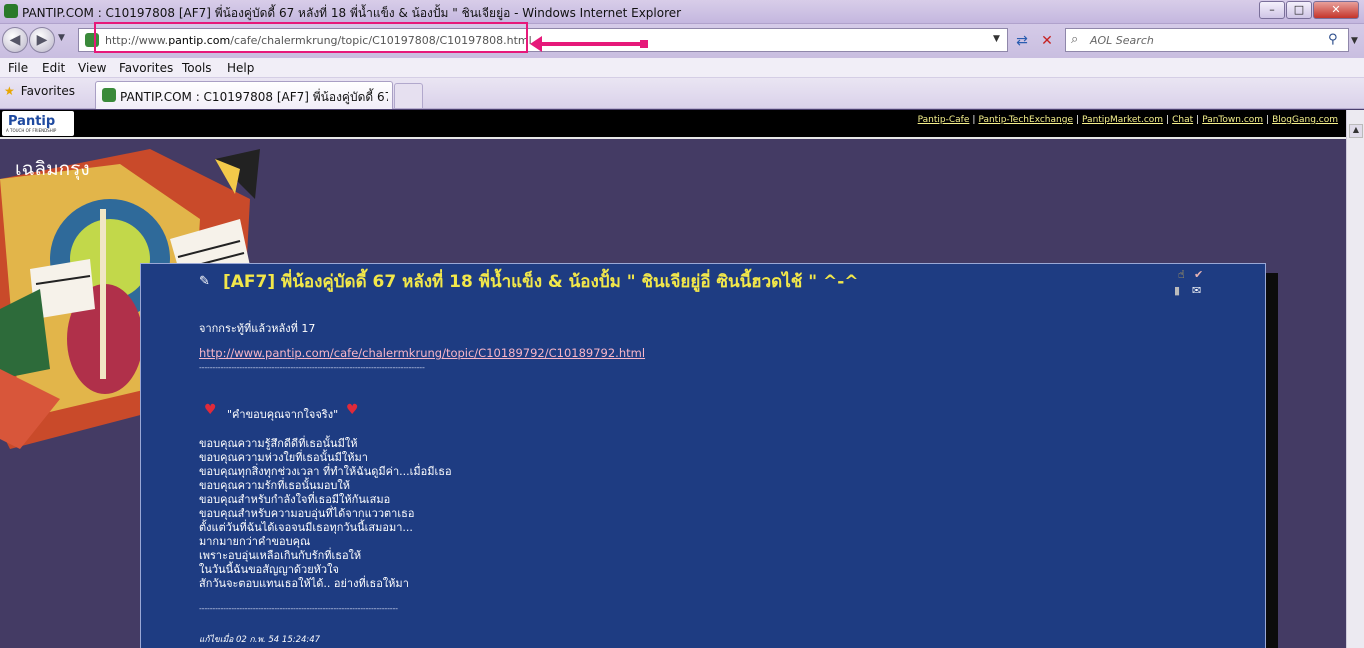 The height and width of the screenshot is (648, 1364). Describe the element at coordinates (1356, 131) in the screenshot. I see `scroll-up-arrow-icon: ▲` at that location.